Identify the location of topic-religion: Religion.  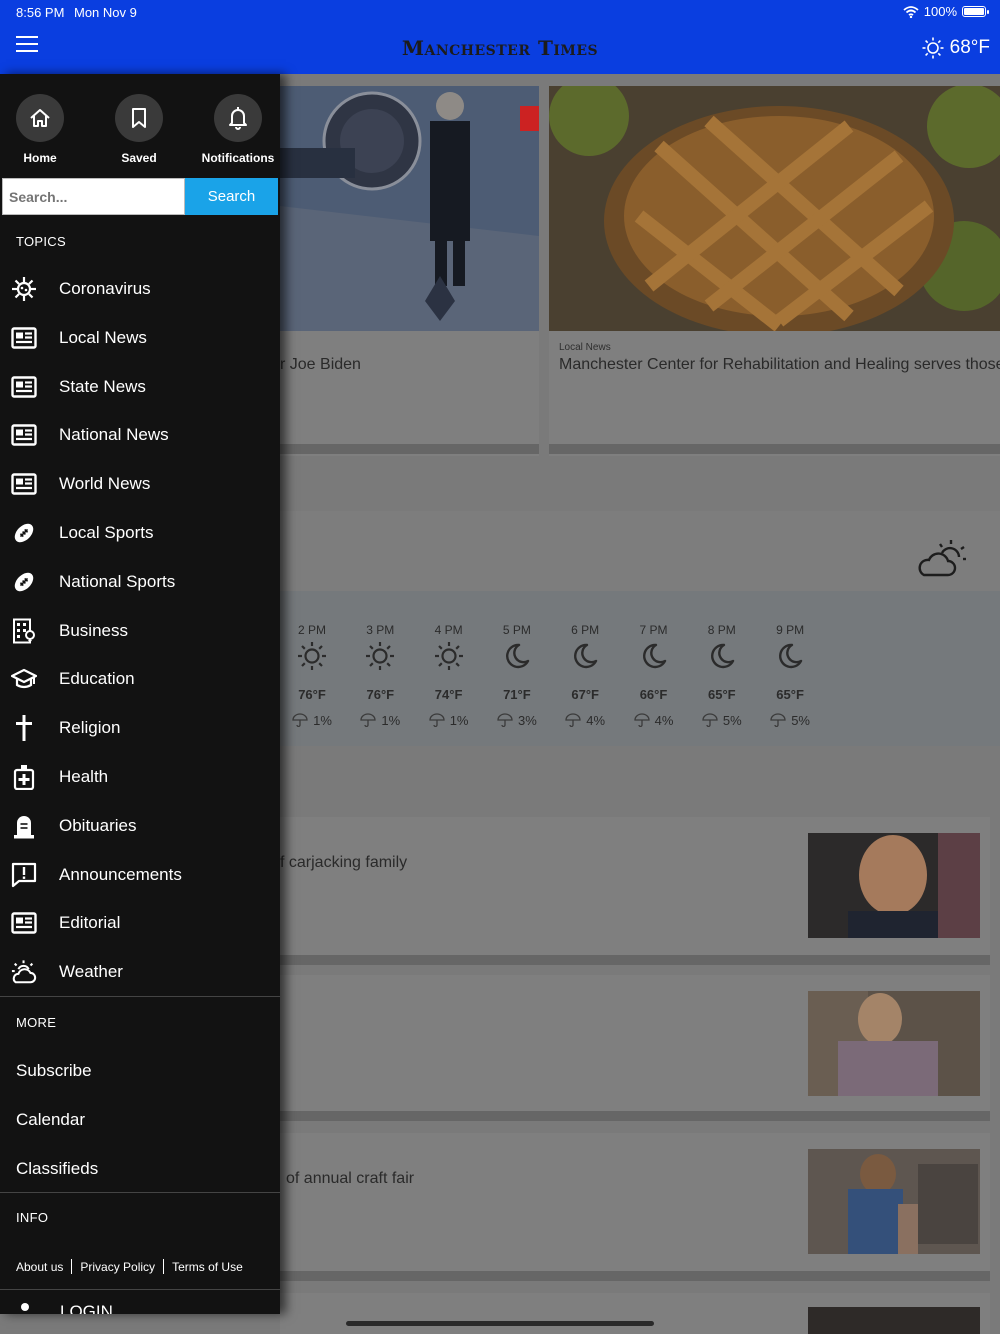
(140, 728).